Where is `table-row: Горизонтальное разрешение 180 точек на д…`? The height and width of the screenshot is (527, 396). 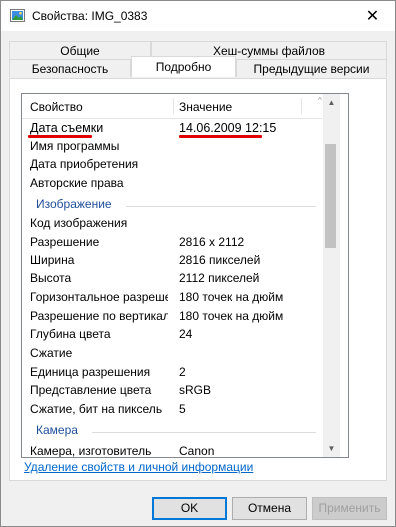 table-row: Горизонтальное разрешение 180 точек на д… is located at coordinates (172, 297).